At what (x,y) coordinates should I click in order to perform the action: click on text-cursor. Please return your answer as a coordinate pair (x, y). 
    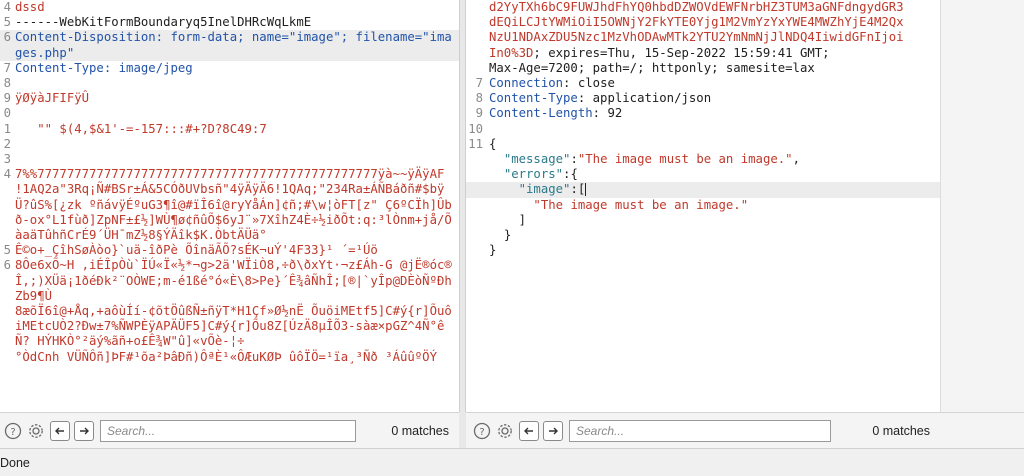
    Looking at the image, I should click on (586, 190).